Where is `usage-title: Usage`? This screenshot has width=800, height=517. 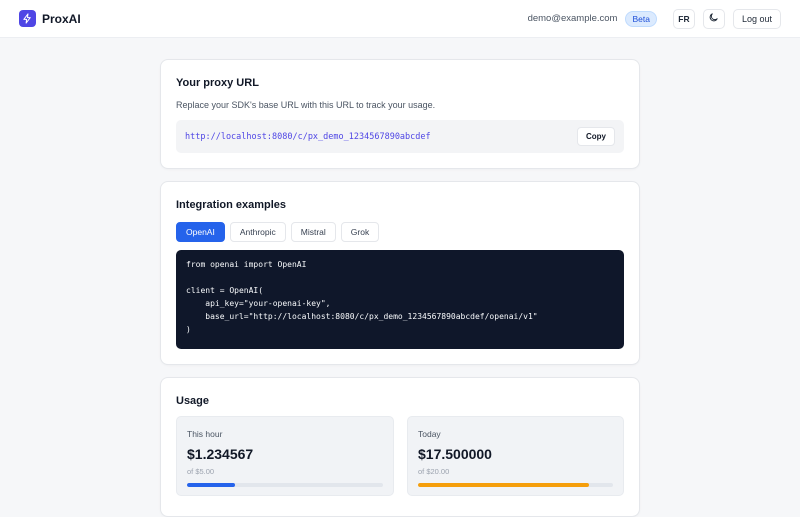 usage-title: Usage is located at coordinates (193, 401).